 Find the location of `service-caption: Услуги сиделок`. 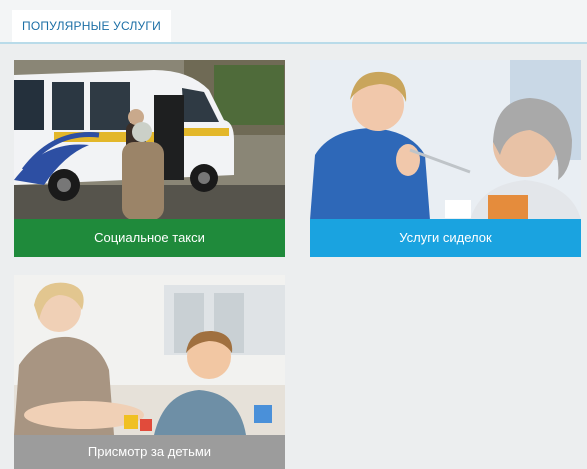

service-caption: Услуги сиделок is located at coordinates (445, 238).